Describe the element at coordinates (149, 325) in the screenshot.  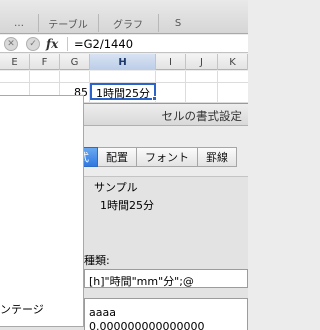
I see `format-list-item: 0.000000000000000_` at that location.